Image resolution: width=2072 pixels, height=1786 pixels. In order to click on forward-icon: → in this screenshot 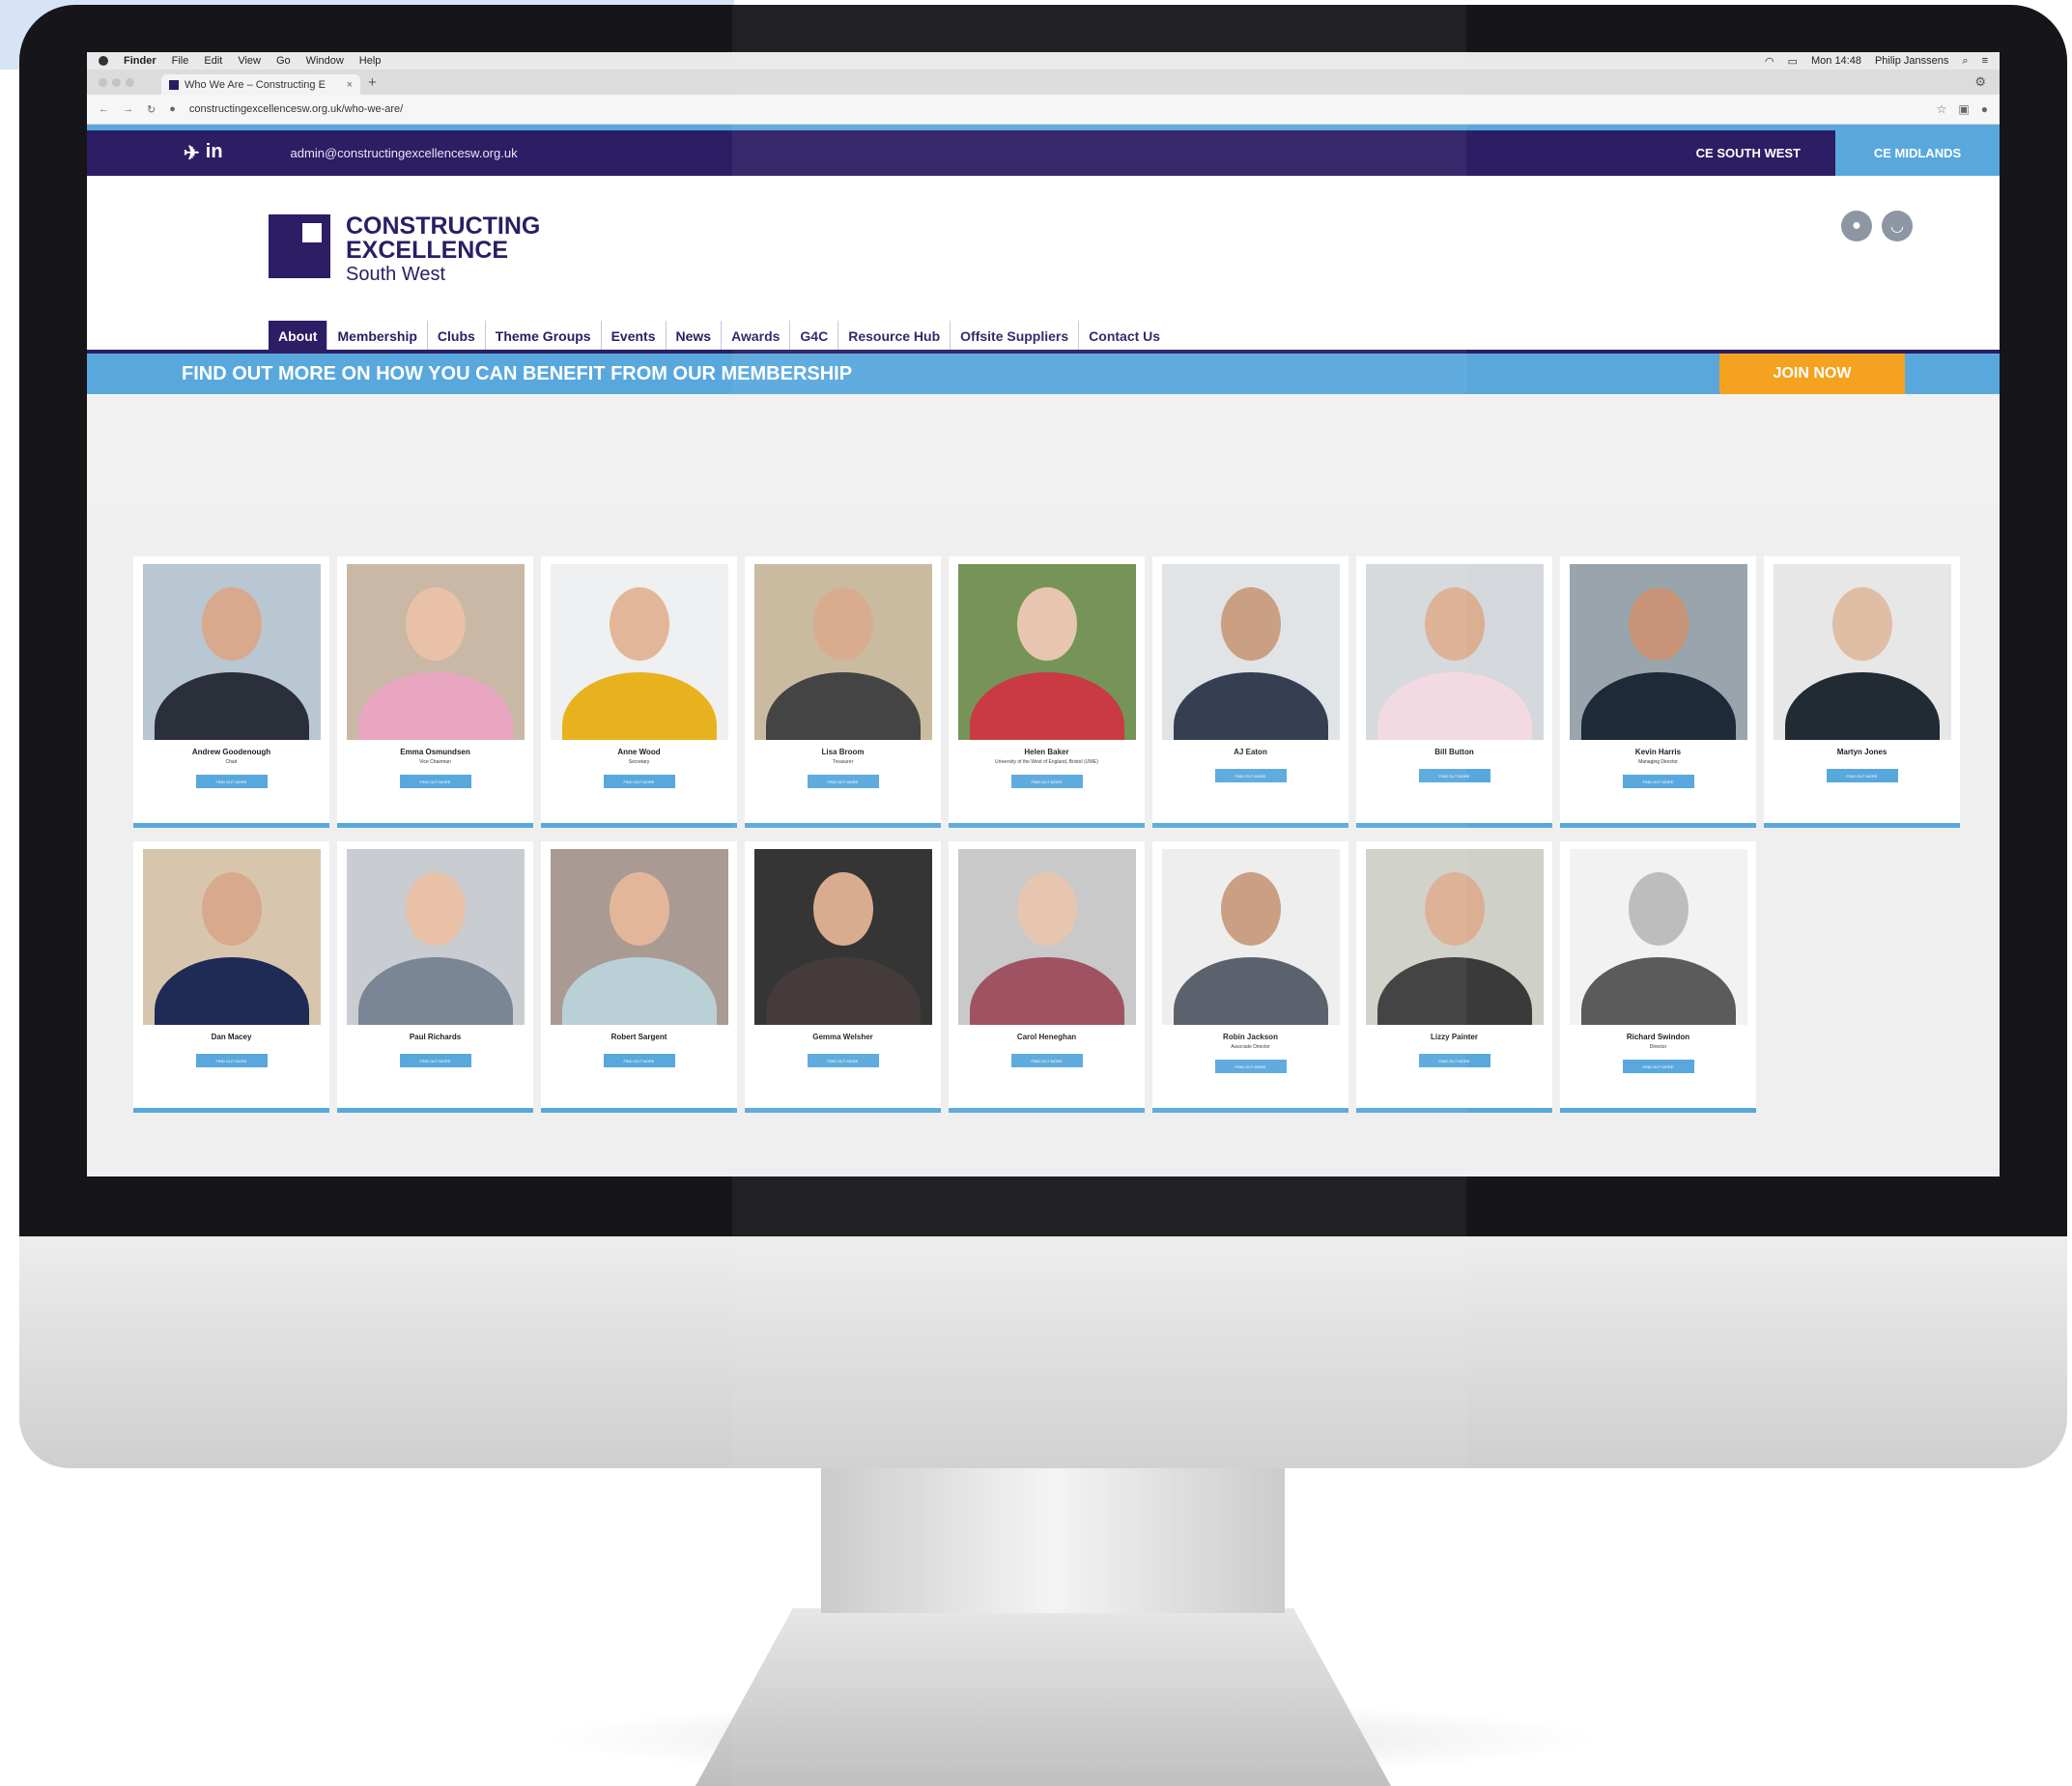, I will do `click(128, 109)`.